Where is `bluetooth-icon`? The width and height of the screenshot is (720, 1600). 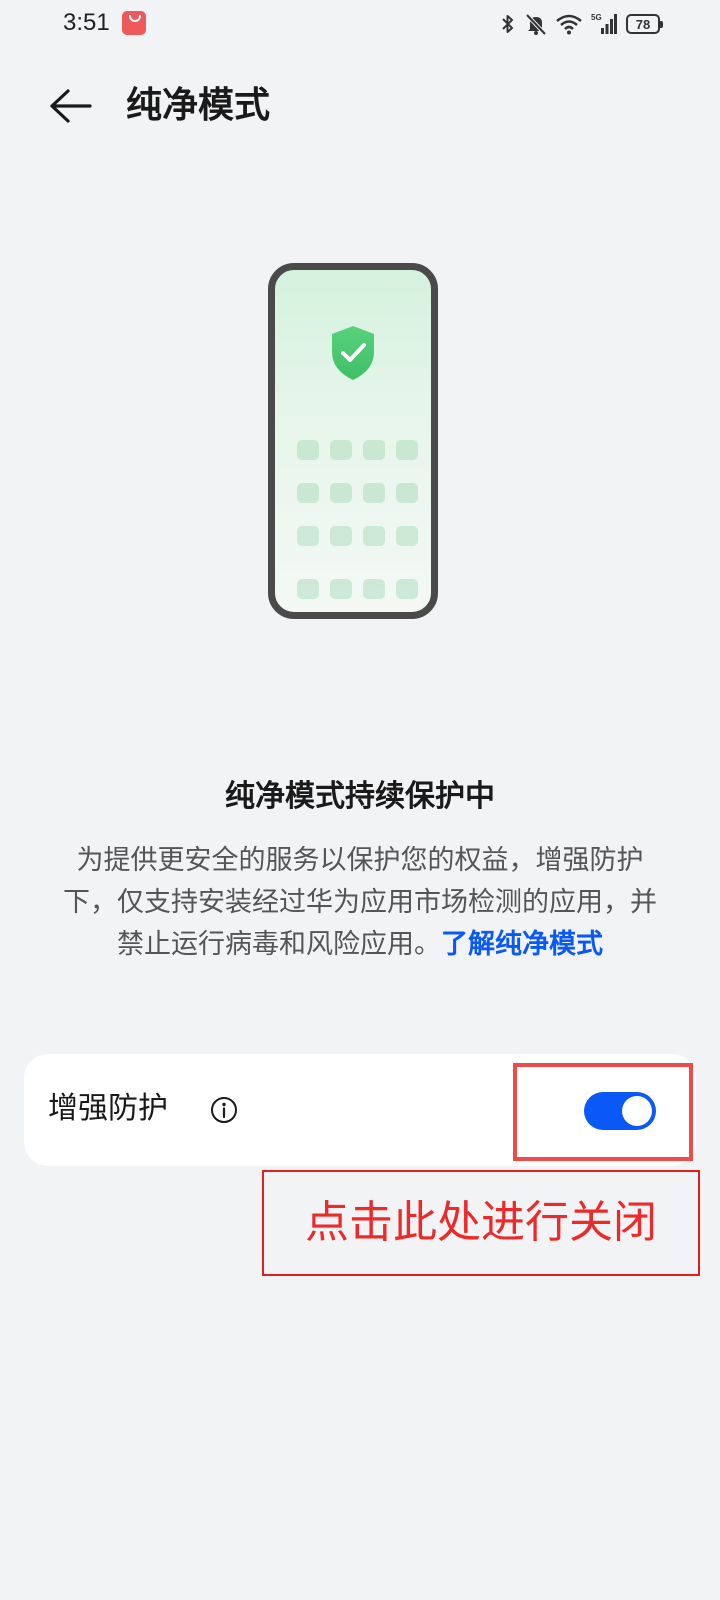 bluetooth-icon is located at coordinates (507, 24).